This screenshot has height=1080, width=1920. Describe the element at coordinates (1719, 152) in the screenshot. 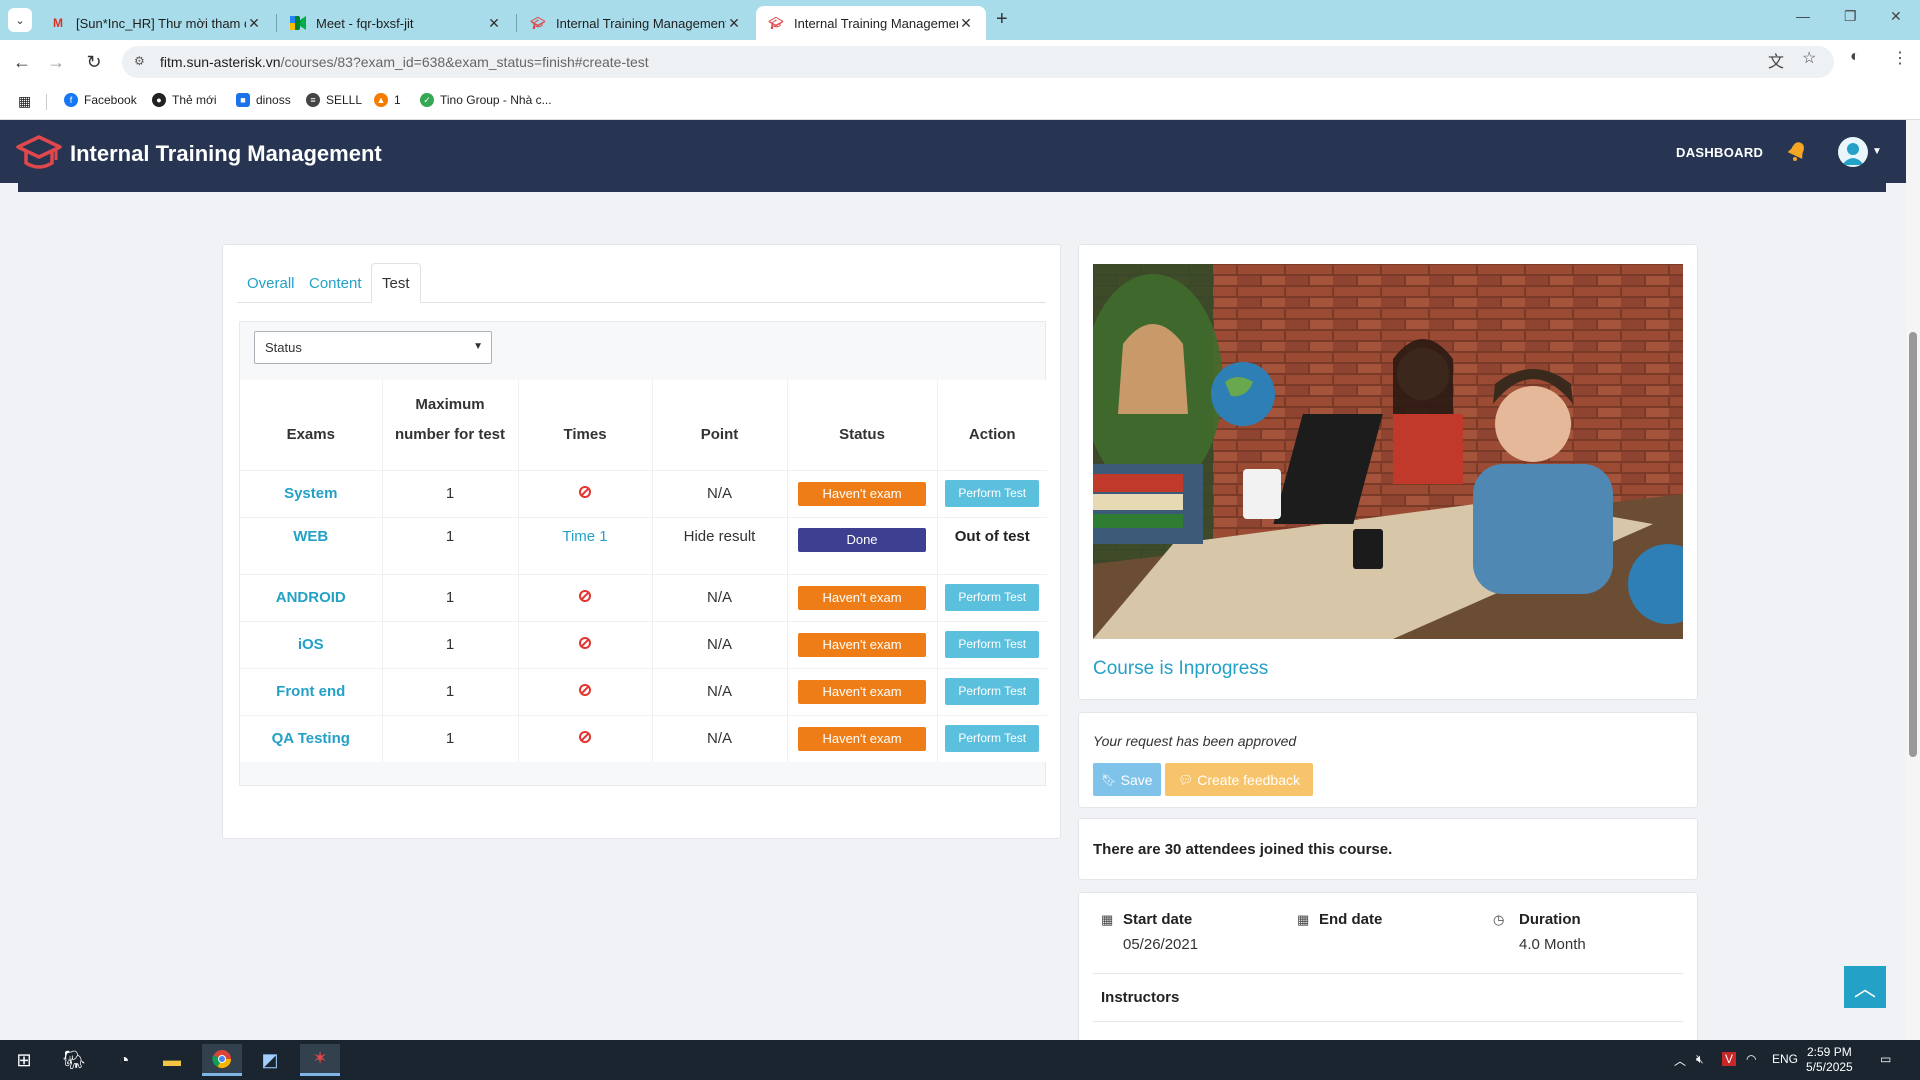

I see `dashboard-link: DASHBOARD` at that location.